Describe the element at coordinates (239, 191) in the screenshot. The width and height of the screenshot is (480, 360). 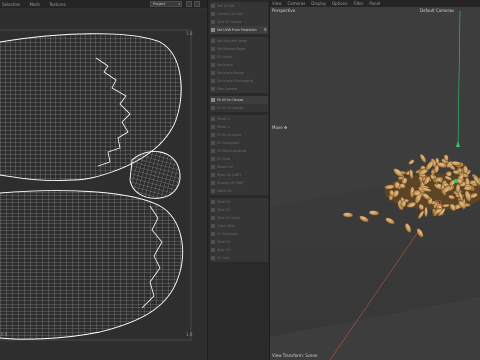
I see `tool-item: Stitch UV` at that location.